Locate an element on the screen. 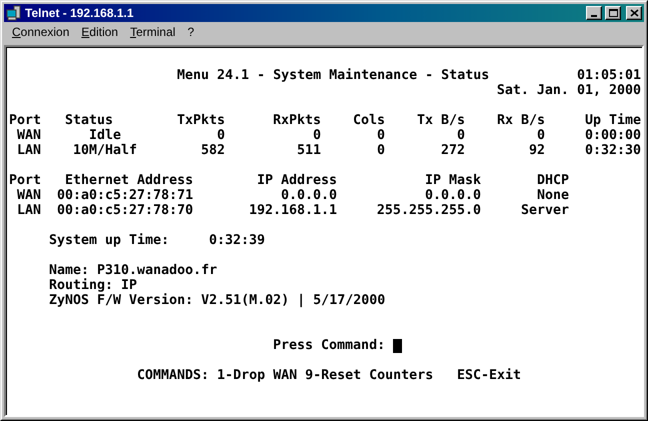  command-prompt: Press Command: is located at coordinates (329, 345).